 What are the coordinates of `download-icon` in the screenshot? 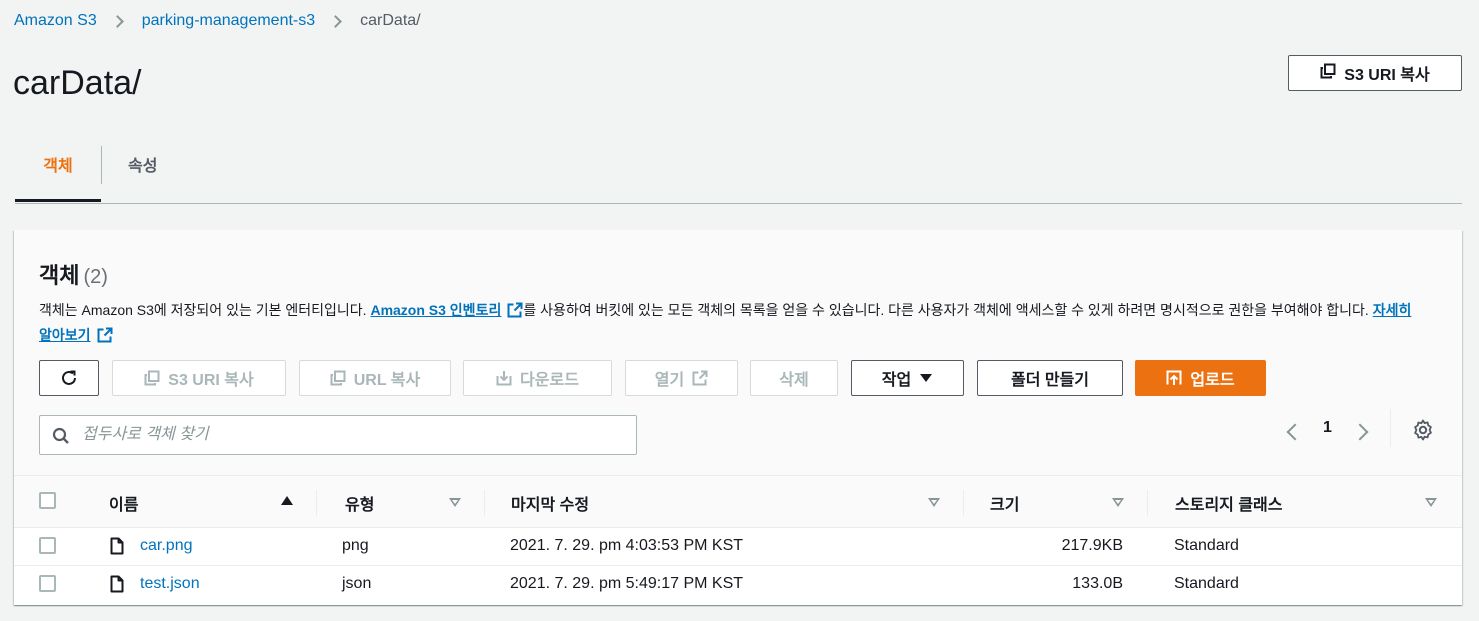 It's located at (504, 378).